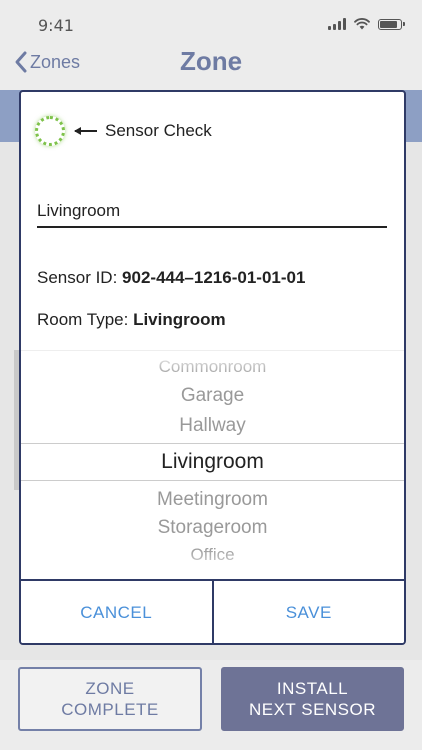  What do you see at coordinates (212, 462) in the screenshot?
I see `picker-item-selected: Livingroom` at bounding box center [212, 462].